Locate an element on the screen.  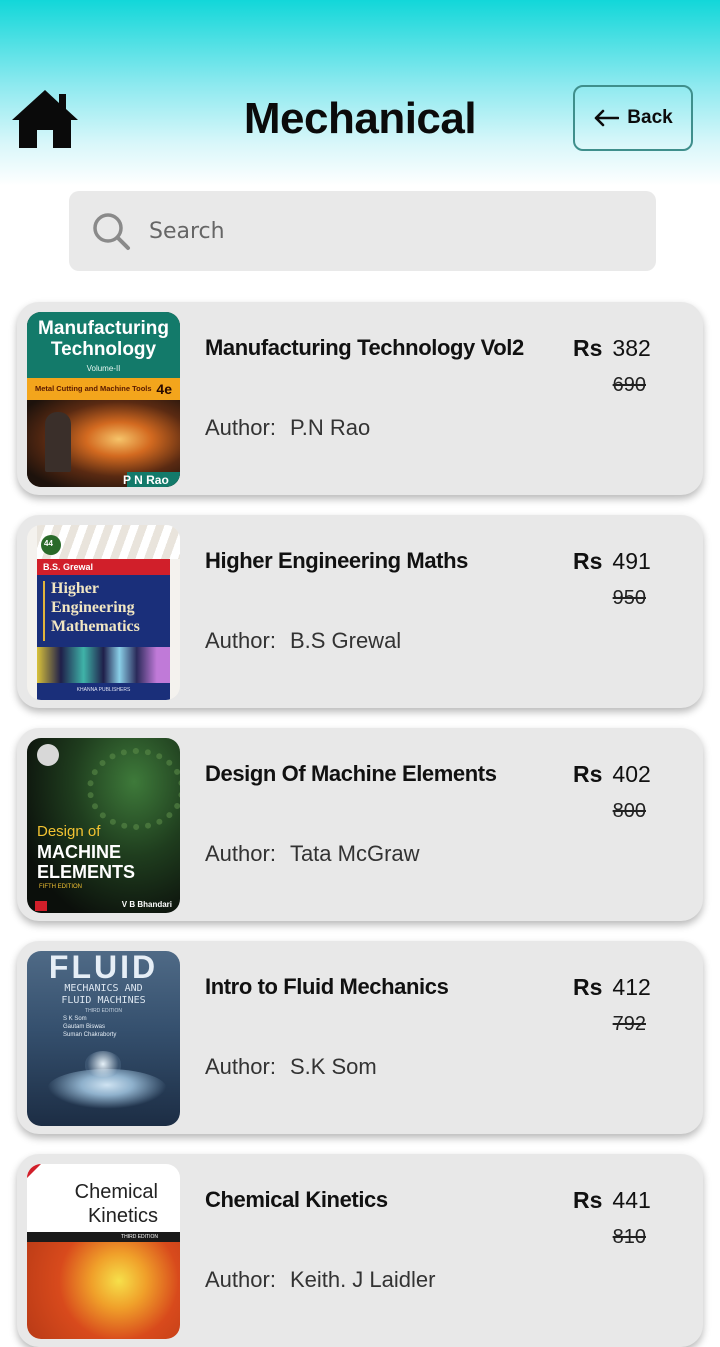
author-name: P.N Rao is located at coordinates (330, 427).